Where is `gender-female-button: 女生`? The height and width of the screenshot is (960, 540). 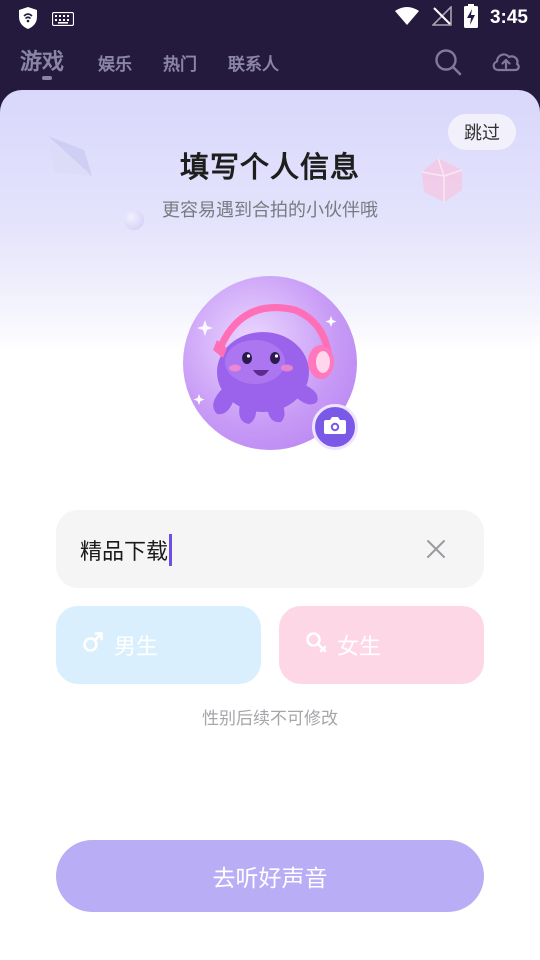
gender-female-button: 女生 is located at coordinates (381, 645).